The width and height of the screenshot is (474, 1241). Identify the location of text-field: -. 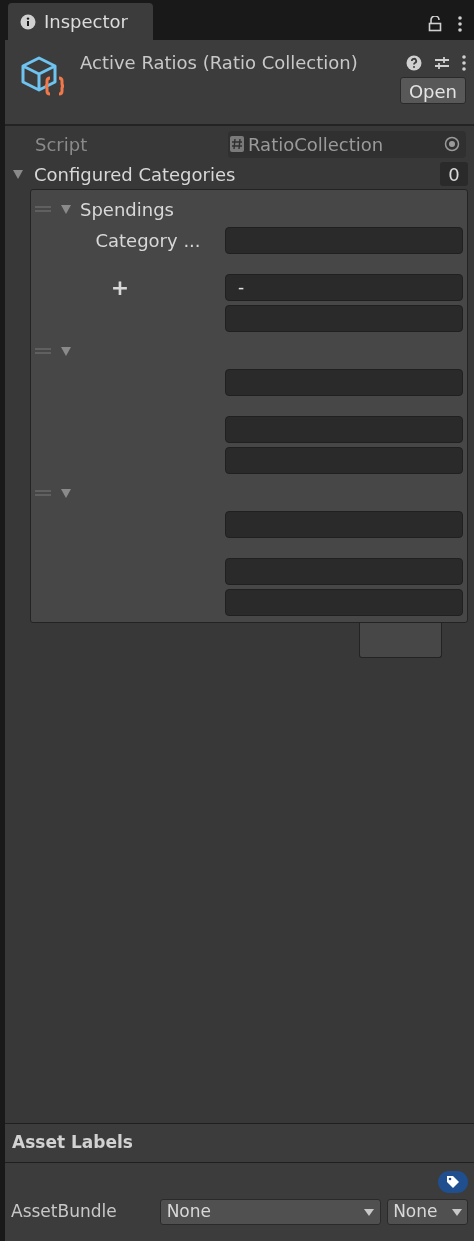
(344, 287).